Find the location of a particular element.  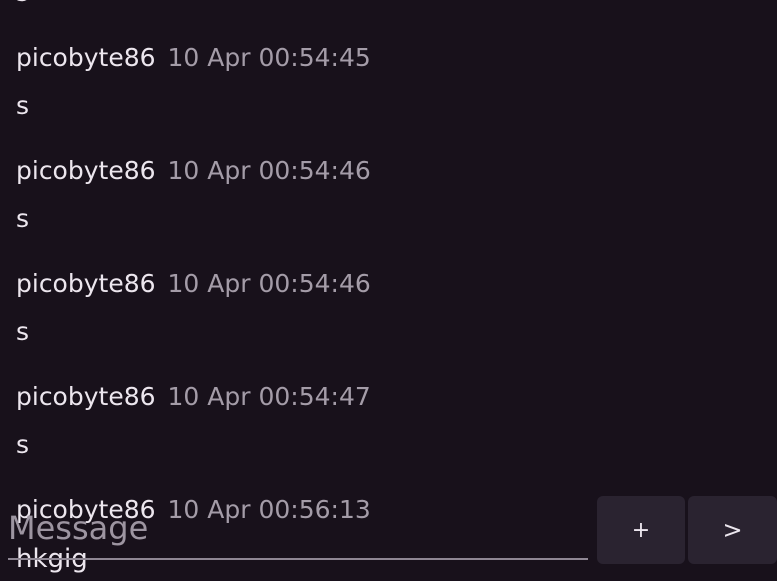

message-input-underline is located at coordinates (298, 559).